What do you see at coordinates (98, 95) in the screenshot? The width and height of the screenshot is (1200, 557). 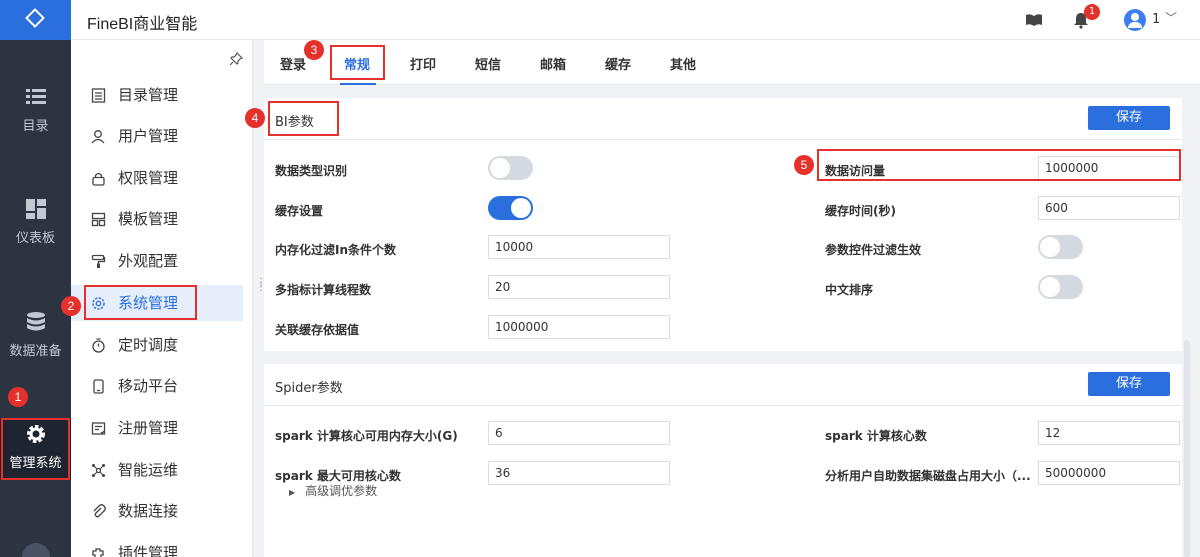 I see `catalog-icon` at bounding box center [98, 95].